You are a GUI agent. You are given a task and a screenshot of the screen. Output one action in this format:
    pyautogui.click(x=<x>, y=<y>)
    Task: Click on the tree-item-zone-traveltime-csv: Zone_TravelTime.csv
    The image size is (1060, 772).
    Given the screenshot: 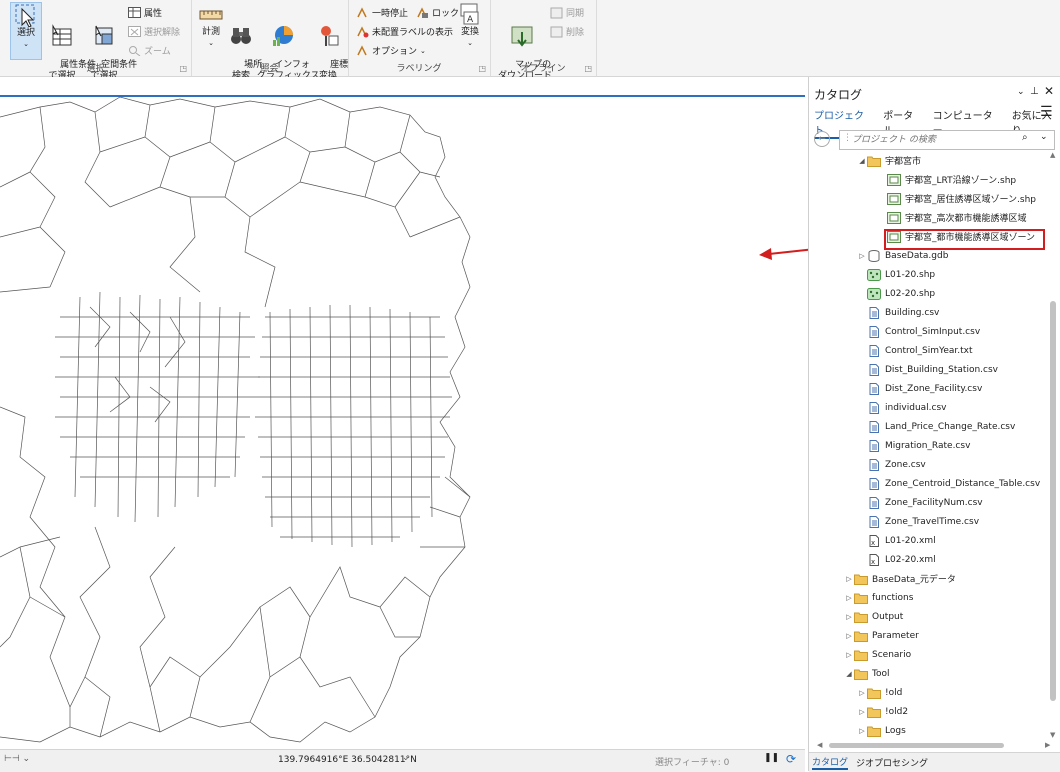 What is the action you would take?
    pyautogui.click(x=918, y=521)
    